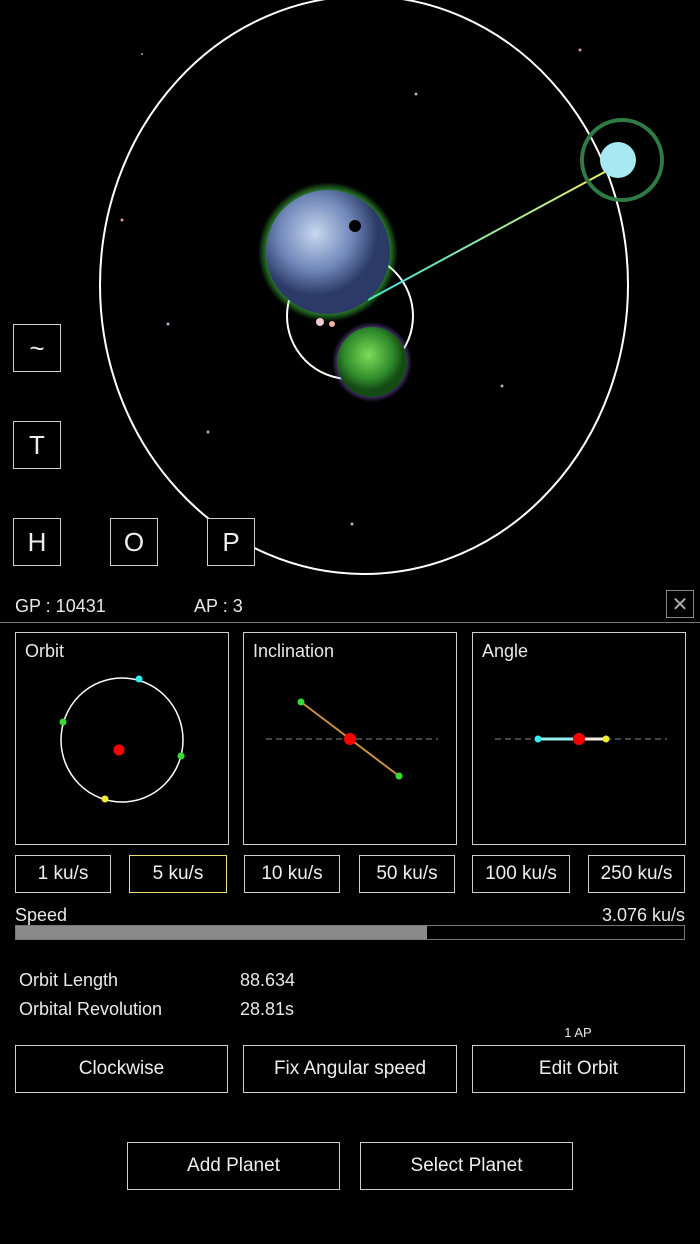  I want to click on divider, so click(350, 622).